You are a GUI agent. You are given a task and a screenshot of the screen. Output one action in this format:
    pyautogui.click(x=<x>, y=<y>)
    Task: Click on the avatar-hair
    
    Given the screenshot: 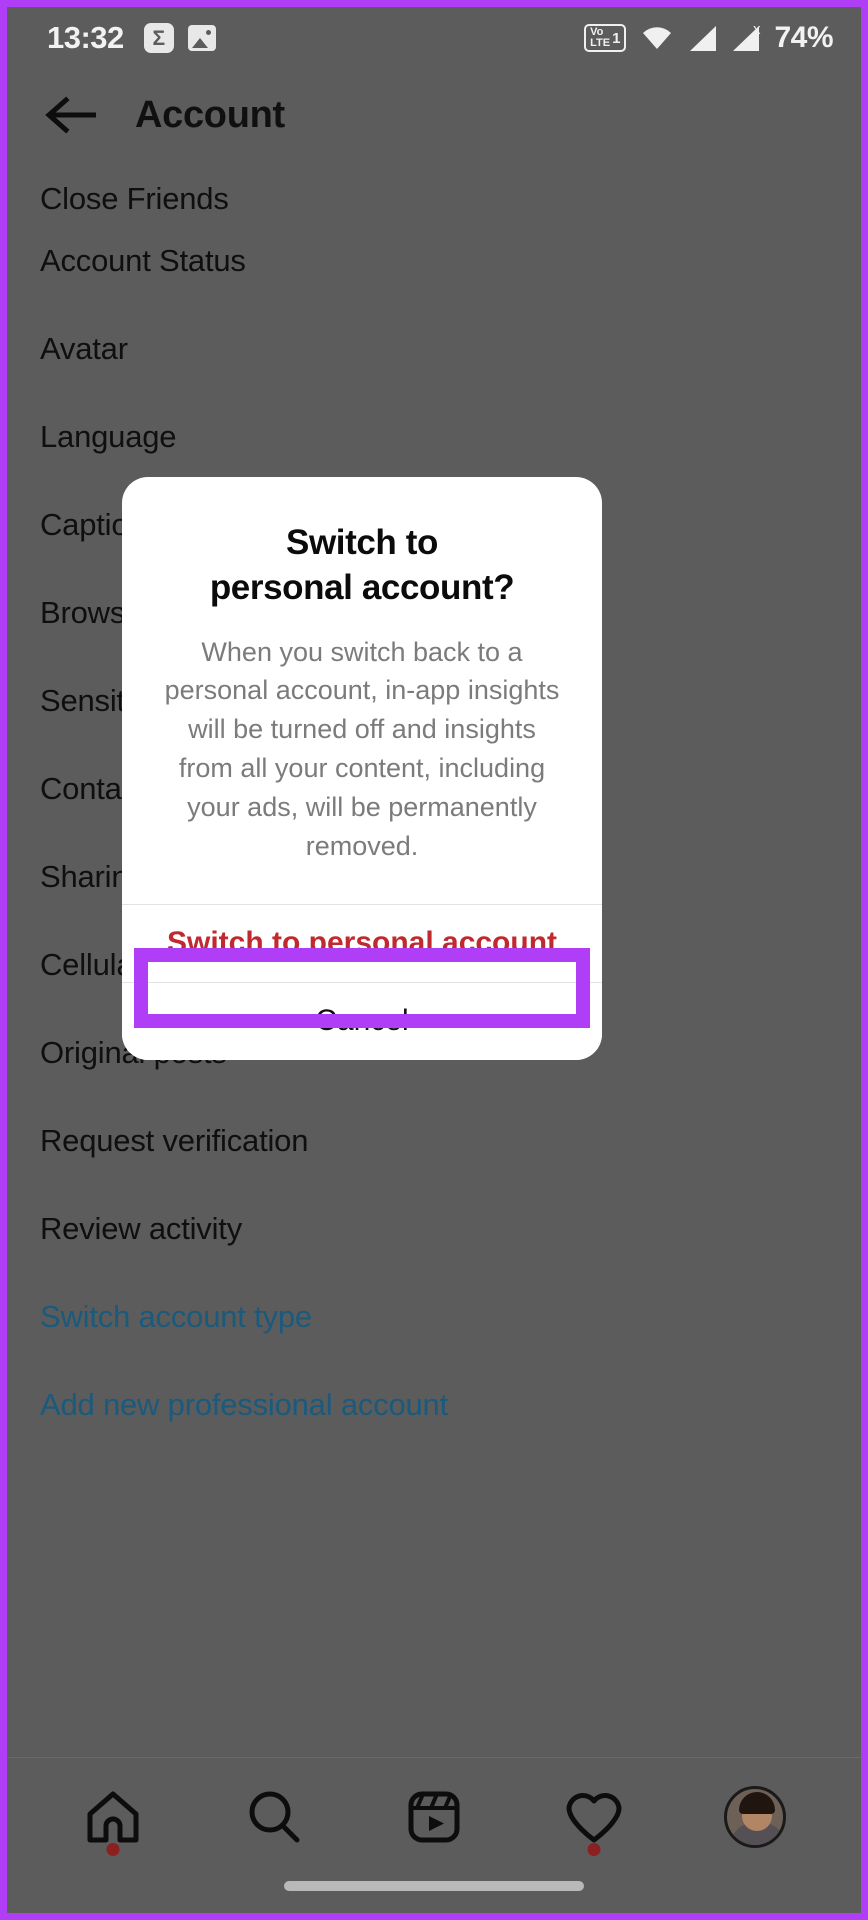 What is the action you would take?
    pyautogui.click(x=756, y=1803)
    